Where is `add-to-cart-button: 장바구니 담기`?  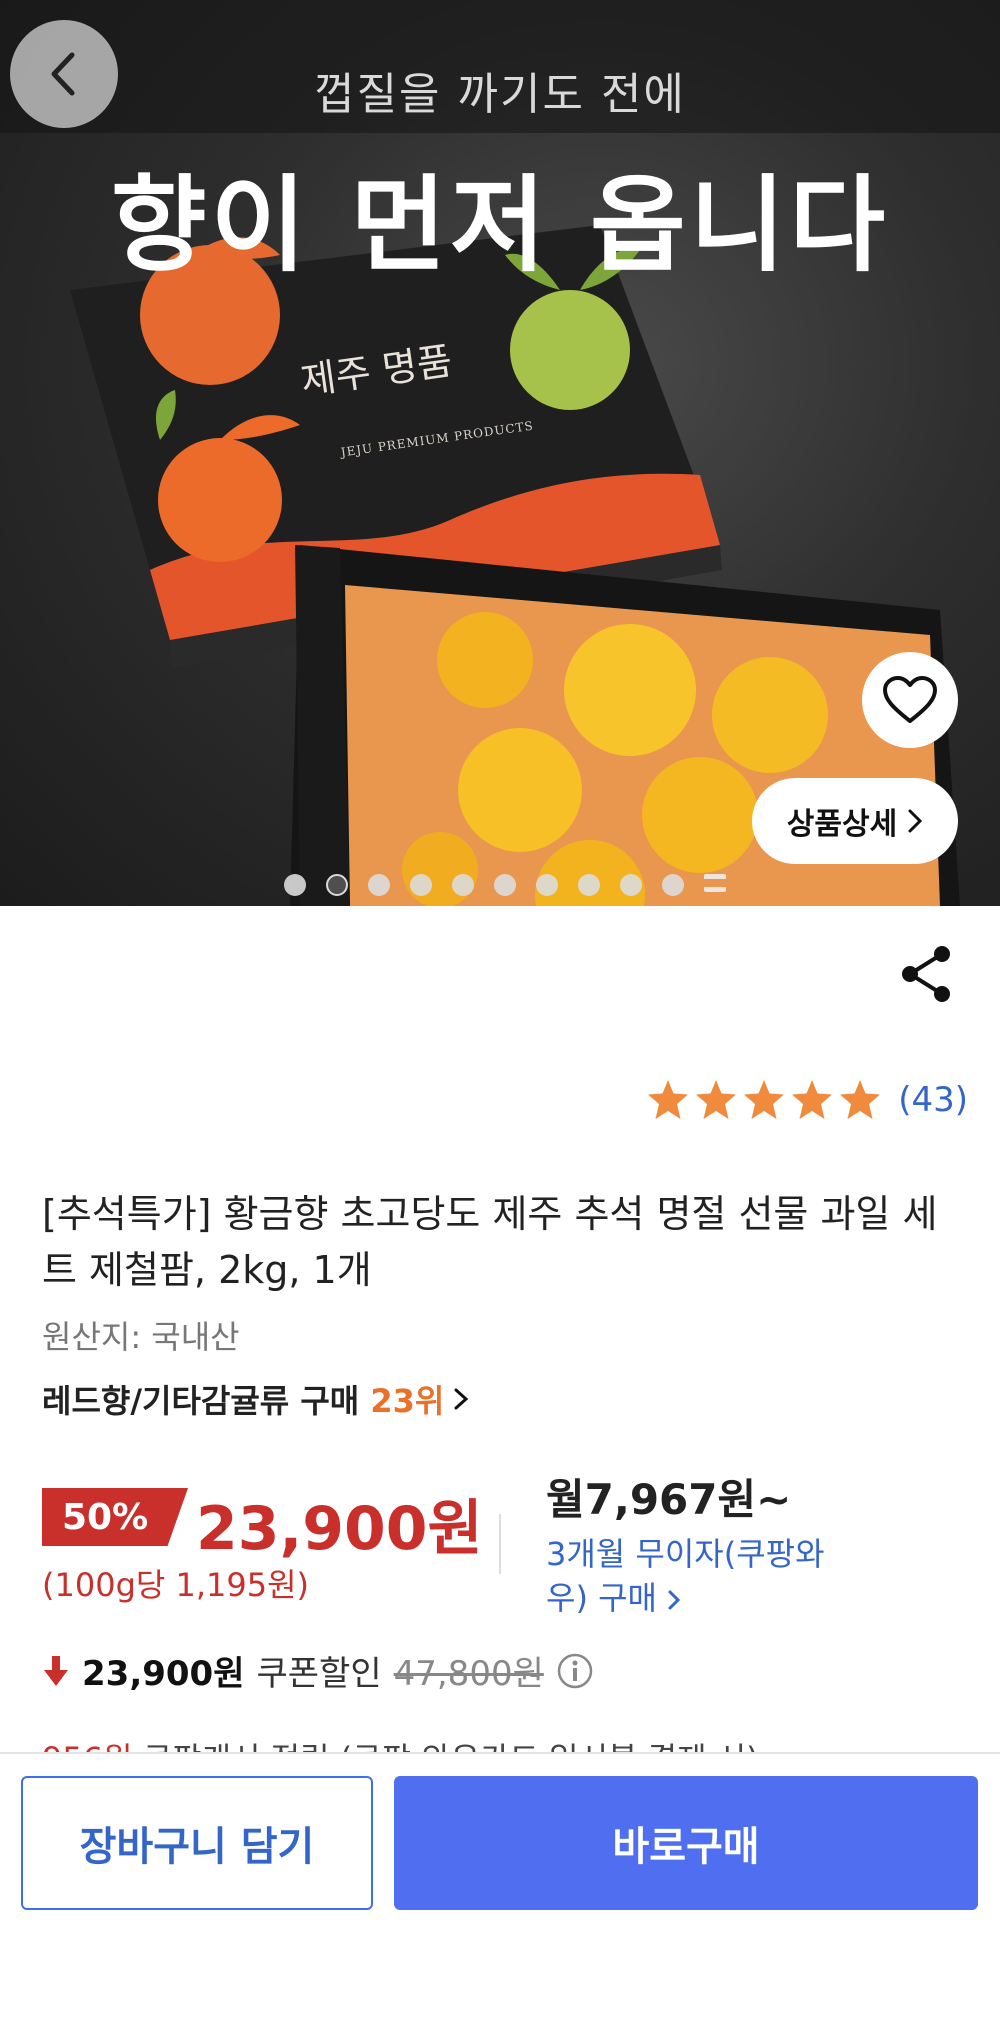
add-to-cart-button: 장바구니 담기 is located at coordinates (197, 1843).